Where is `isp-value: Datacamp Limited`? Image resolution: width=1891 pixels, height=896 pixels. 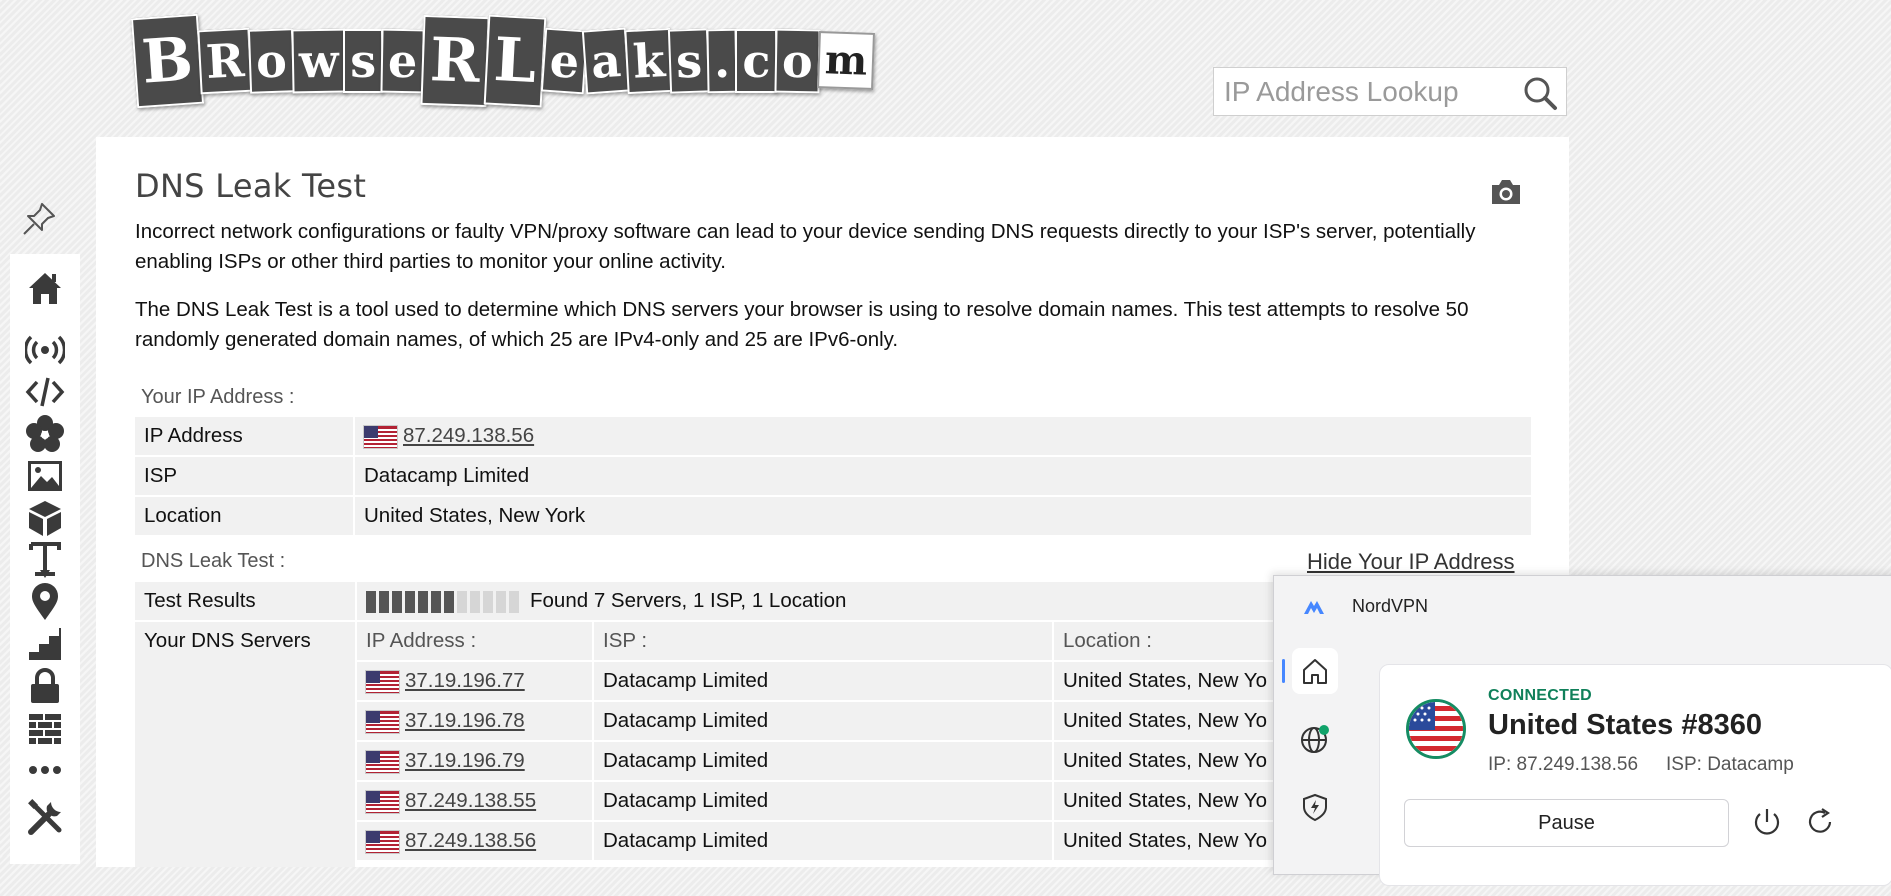 isp-value: Datacamp Limited is located at coordinates (943, 477).